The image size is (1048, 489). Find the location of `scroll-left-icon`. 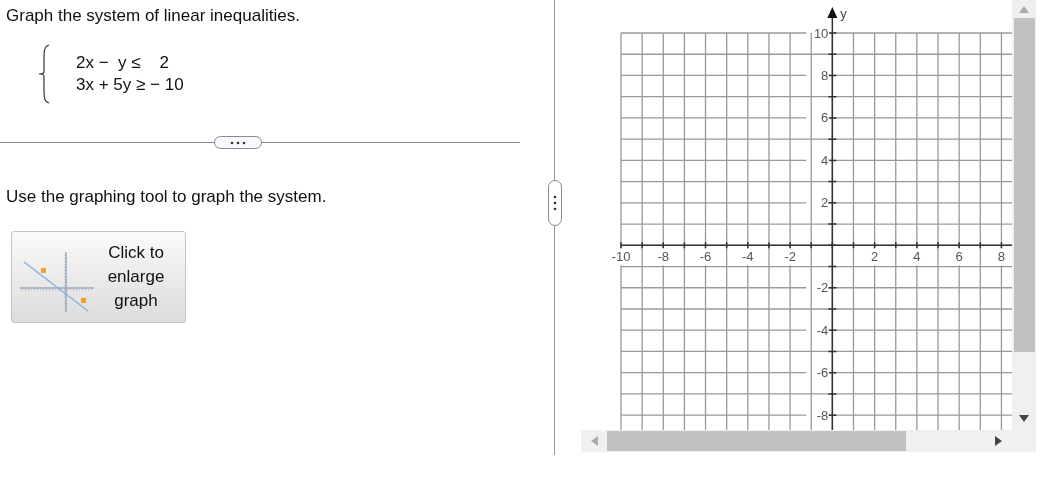

scroll-left-icon is located at coordinates (594, 441).